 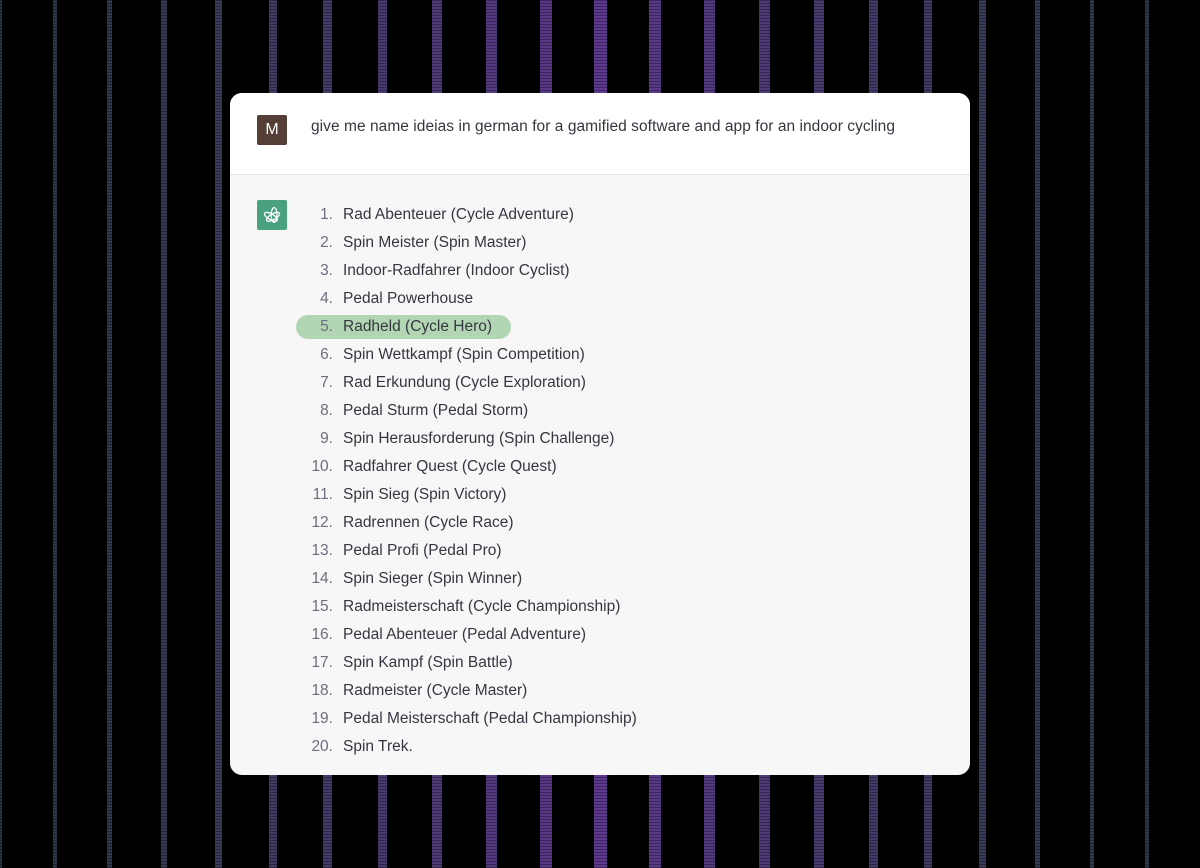 What do you see at coordinates (326, 410) in the screenshot?
I see `list-item-number: 8.` at bounding box center [326, 410].